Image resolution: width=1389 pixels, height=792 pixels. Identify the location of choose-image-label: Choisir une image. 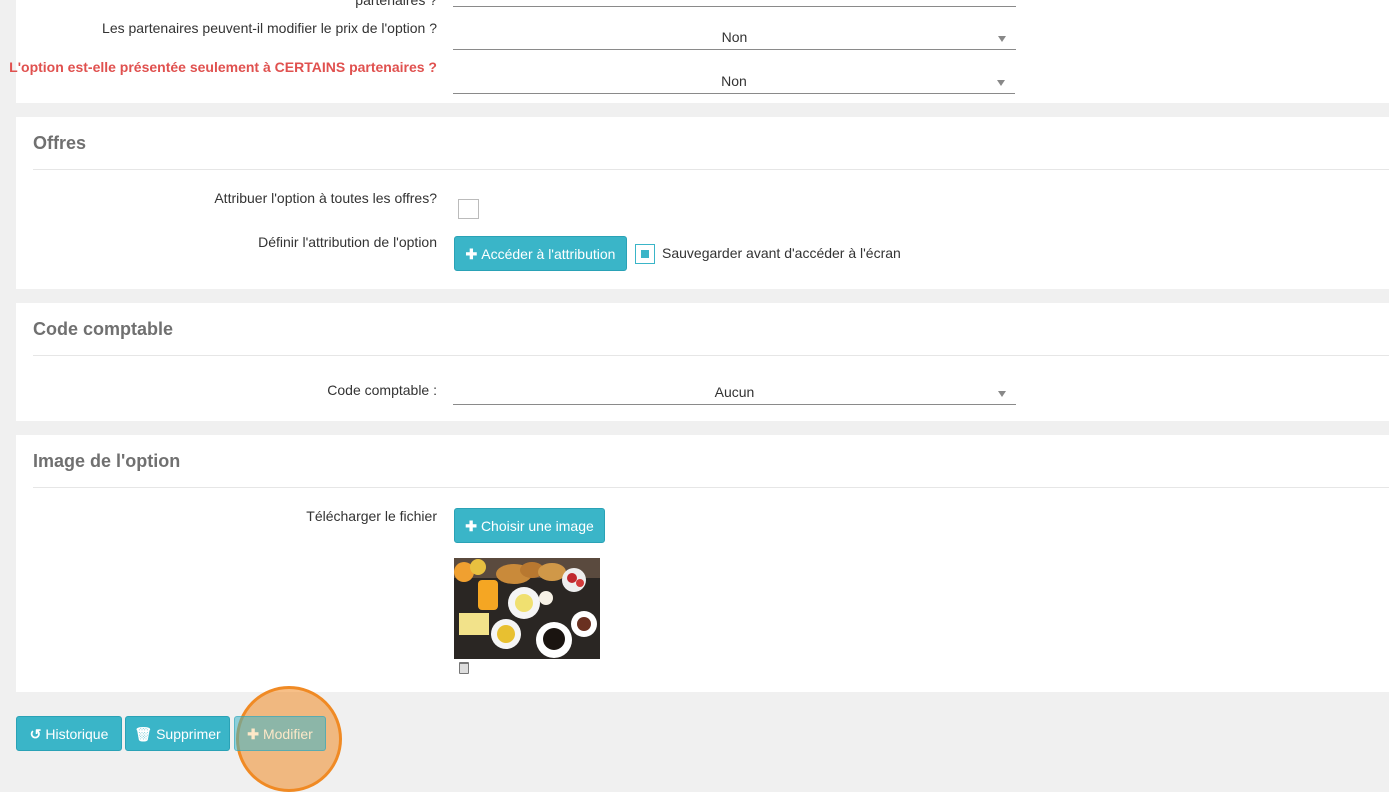
(537, 526).